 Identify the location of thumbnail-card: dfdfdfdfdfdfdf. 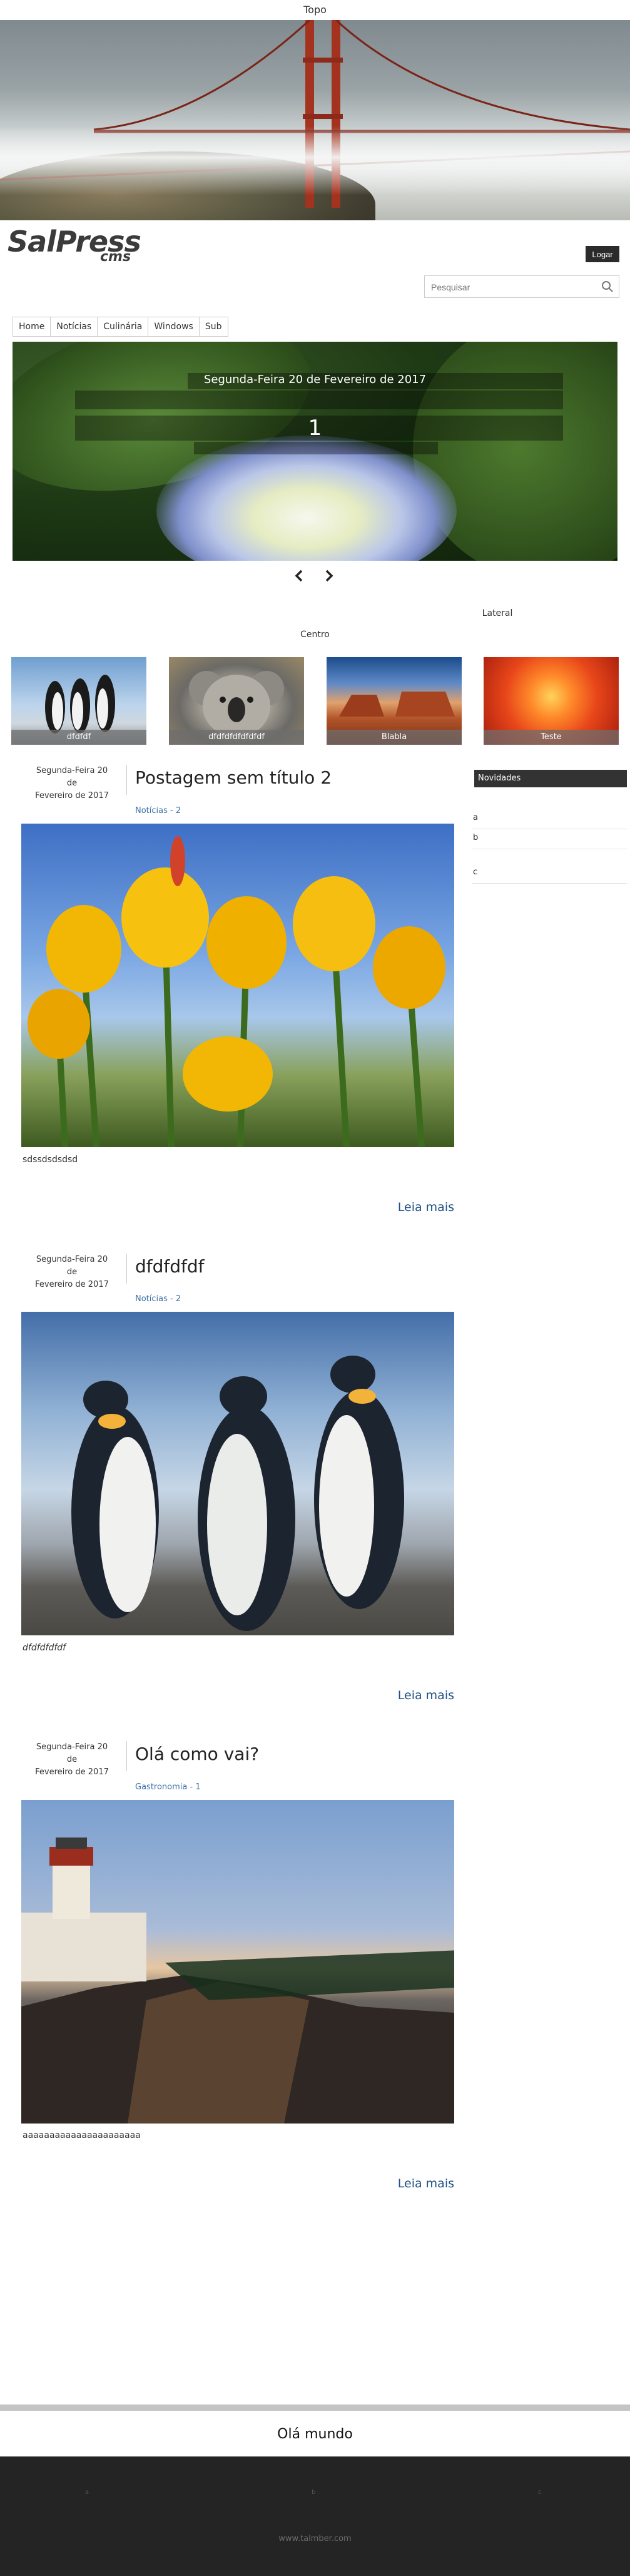
(237, 701).